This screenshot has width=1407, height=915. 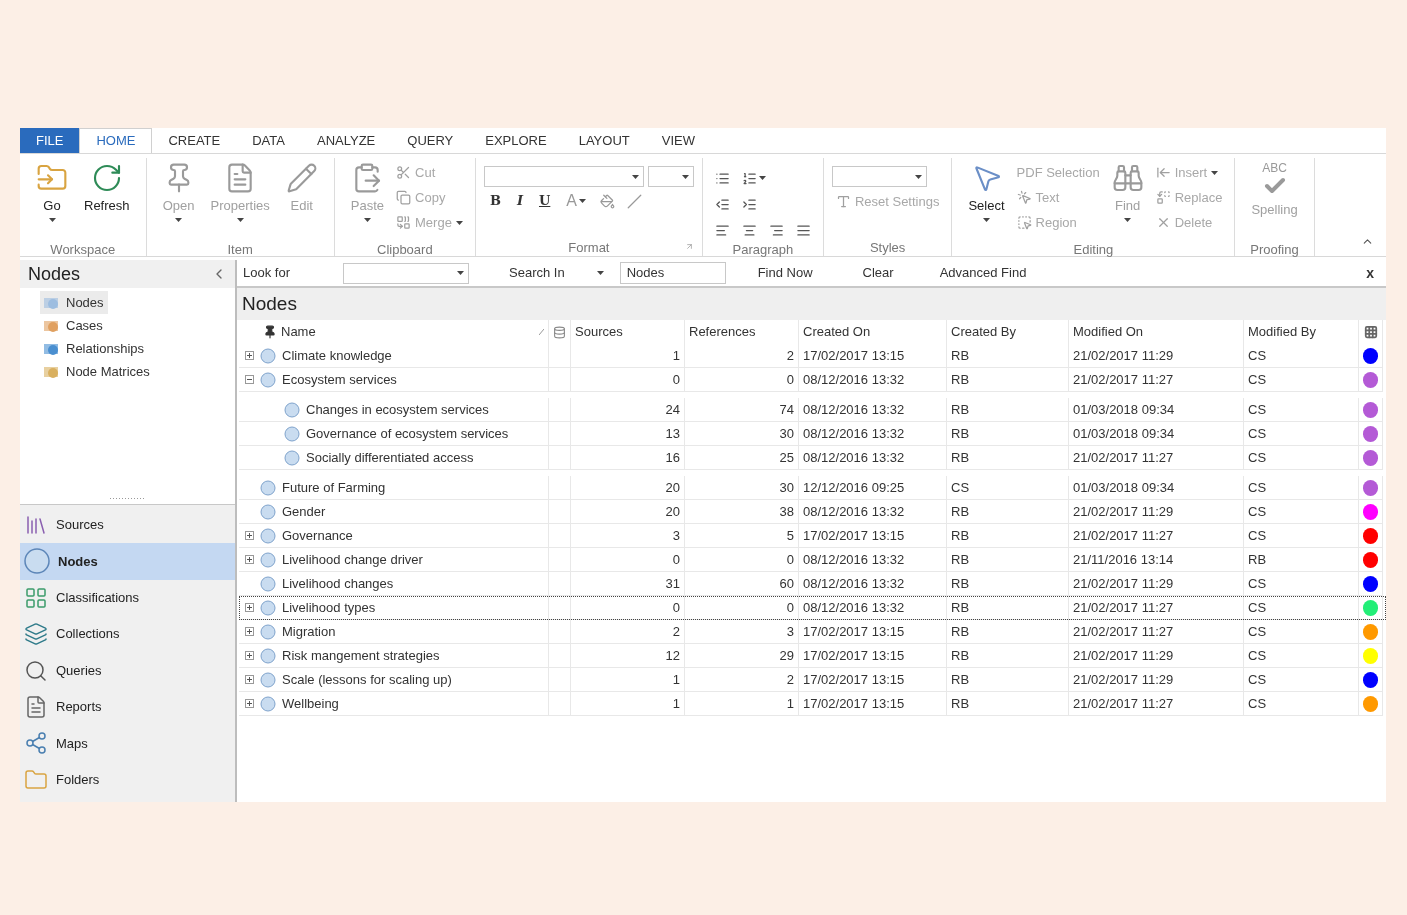 What do you see at coordinates (83, 249) in the screenshot?
I see `group-label: Workspace` at bounding box center [83, 249].